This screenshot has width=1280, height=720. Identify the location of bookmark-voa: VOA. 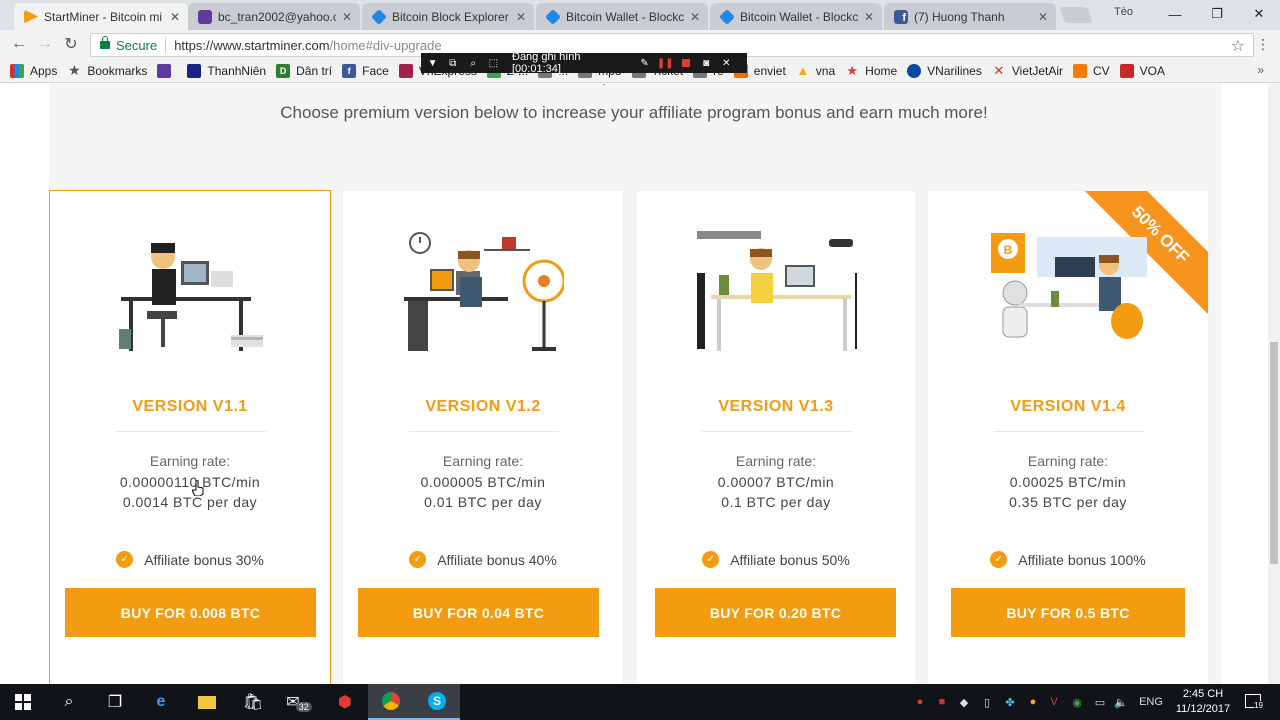
(1142, 70).